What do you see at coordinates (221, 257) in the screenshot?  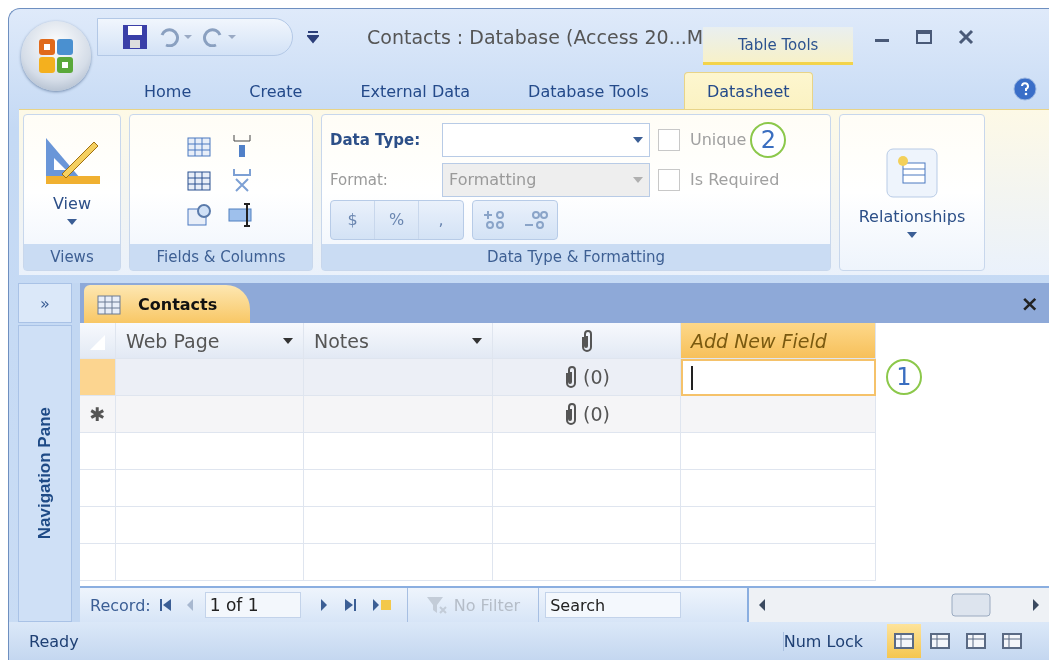 I see `group-label: Fields & Columns` at bounding box center [221, 257].